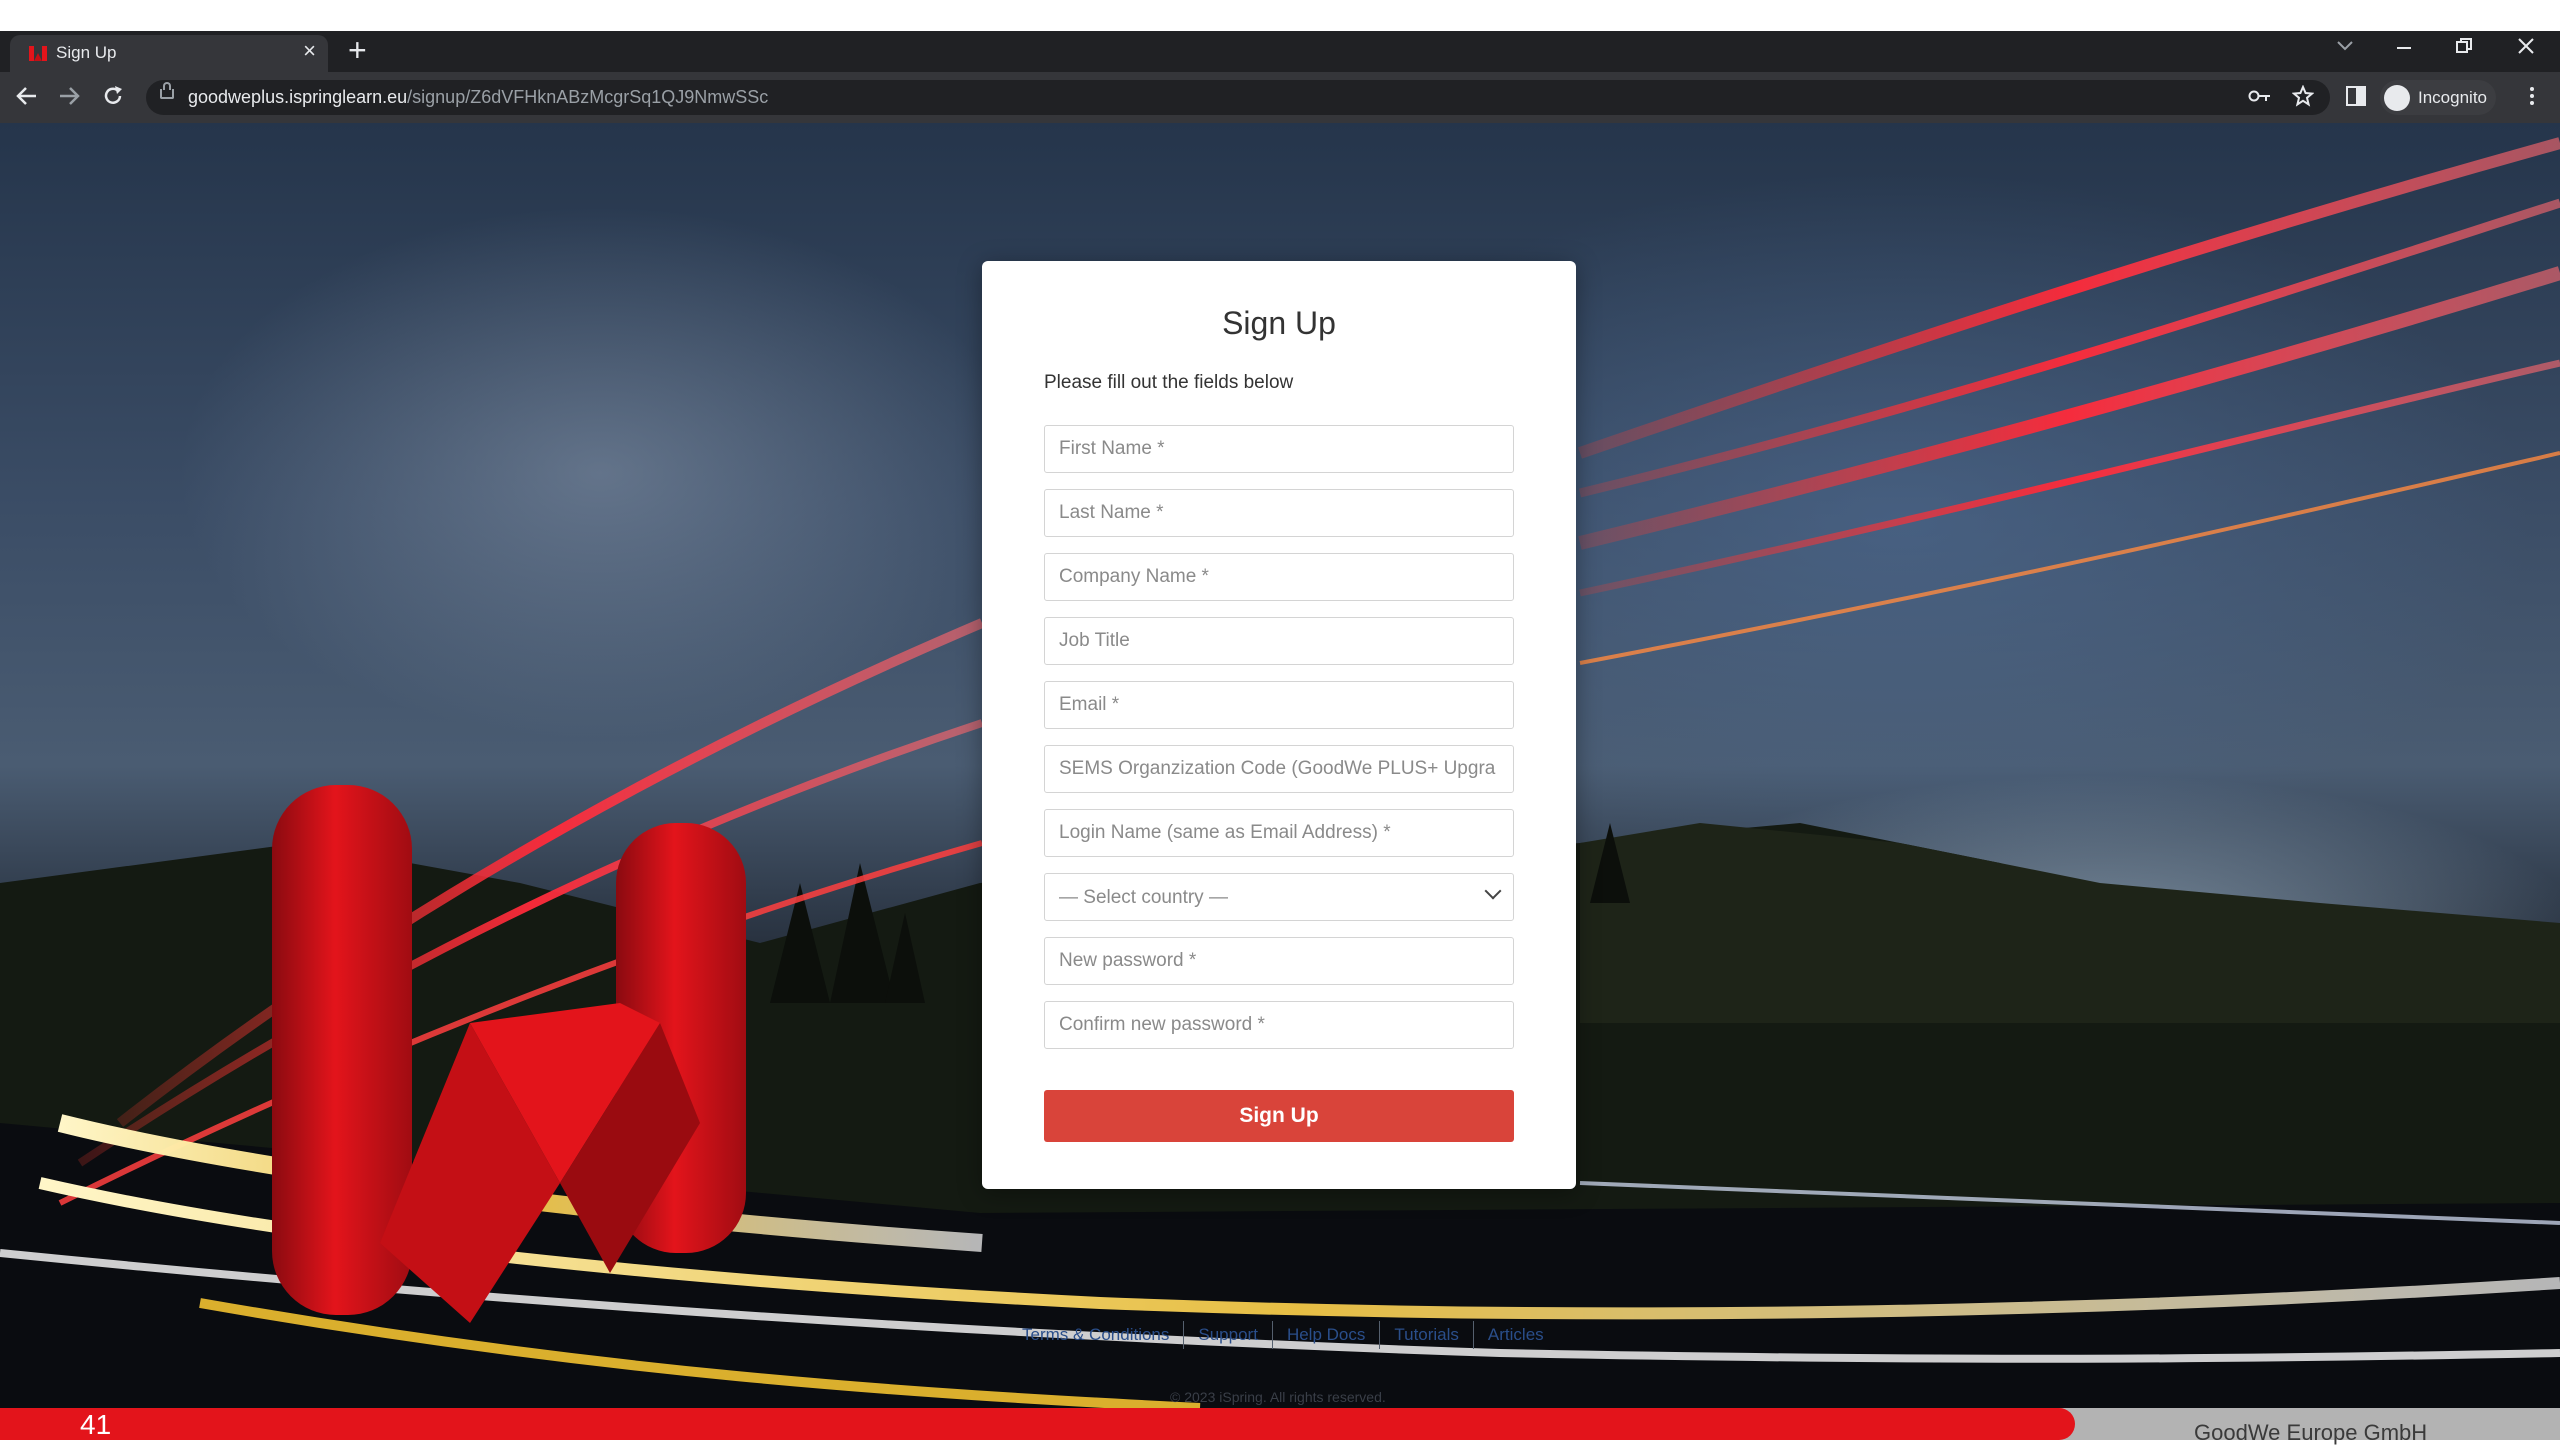  Describe the element at coordinates (1279, 449) in the screenshot. I see `first-name-input` at that location.